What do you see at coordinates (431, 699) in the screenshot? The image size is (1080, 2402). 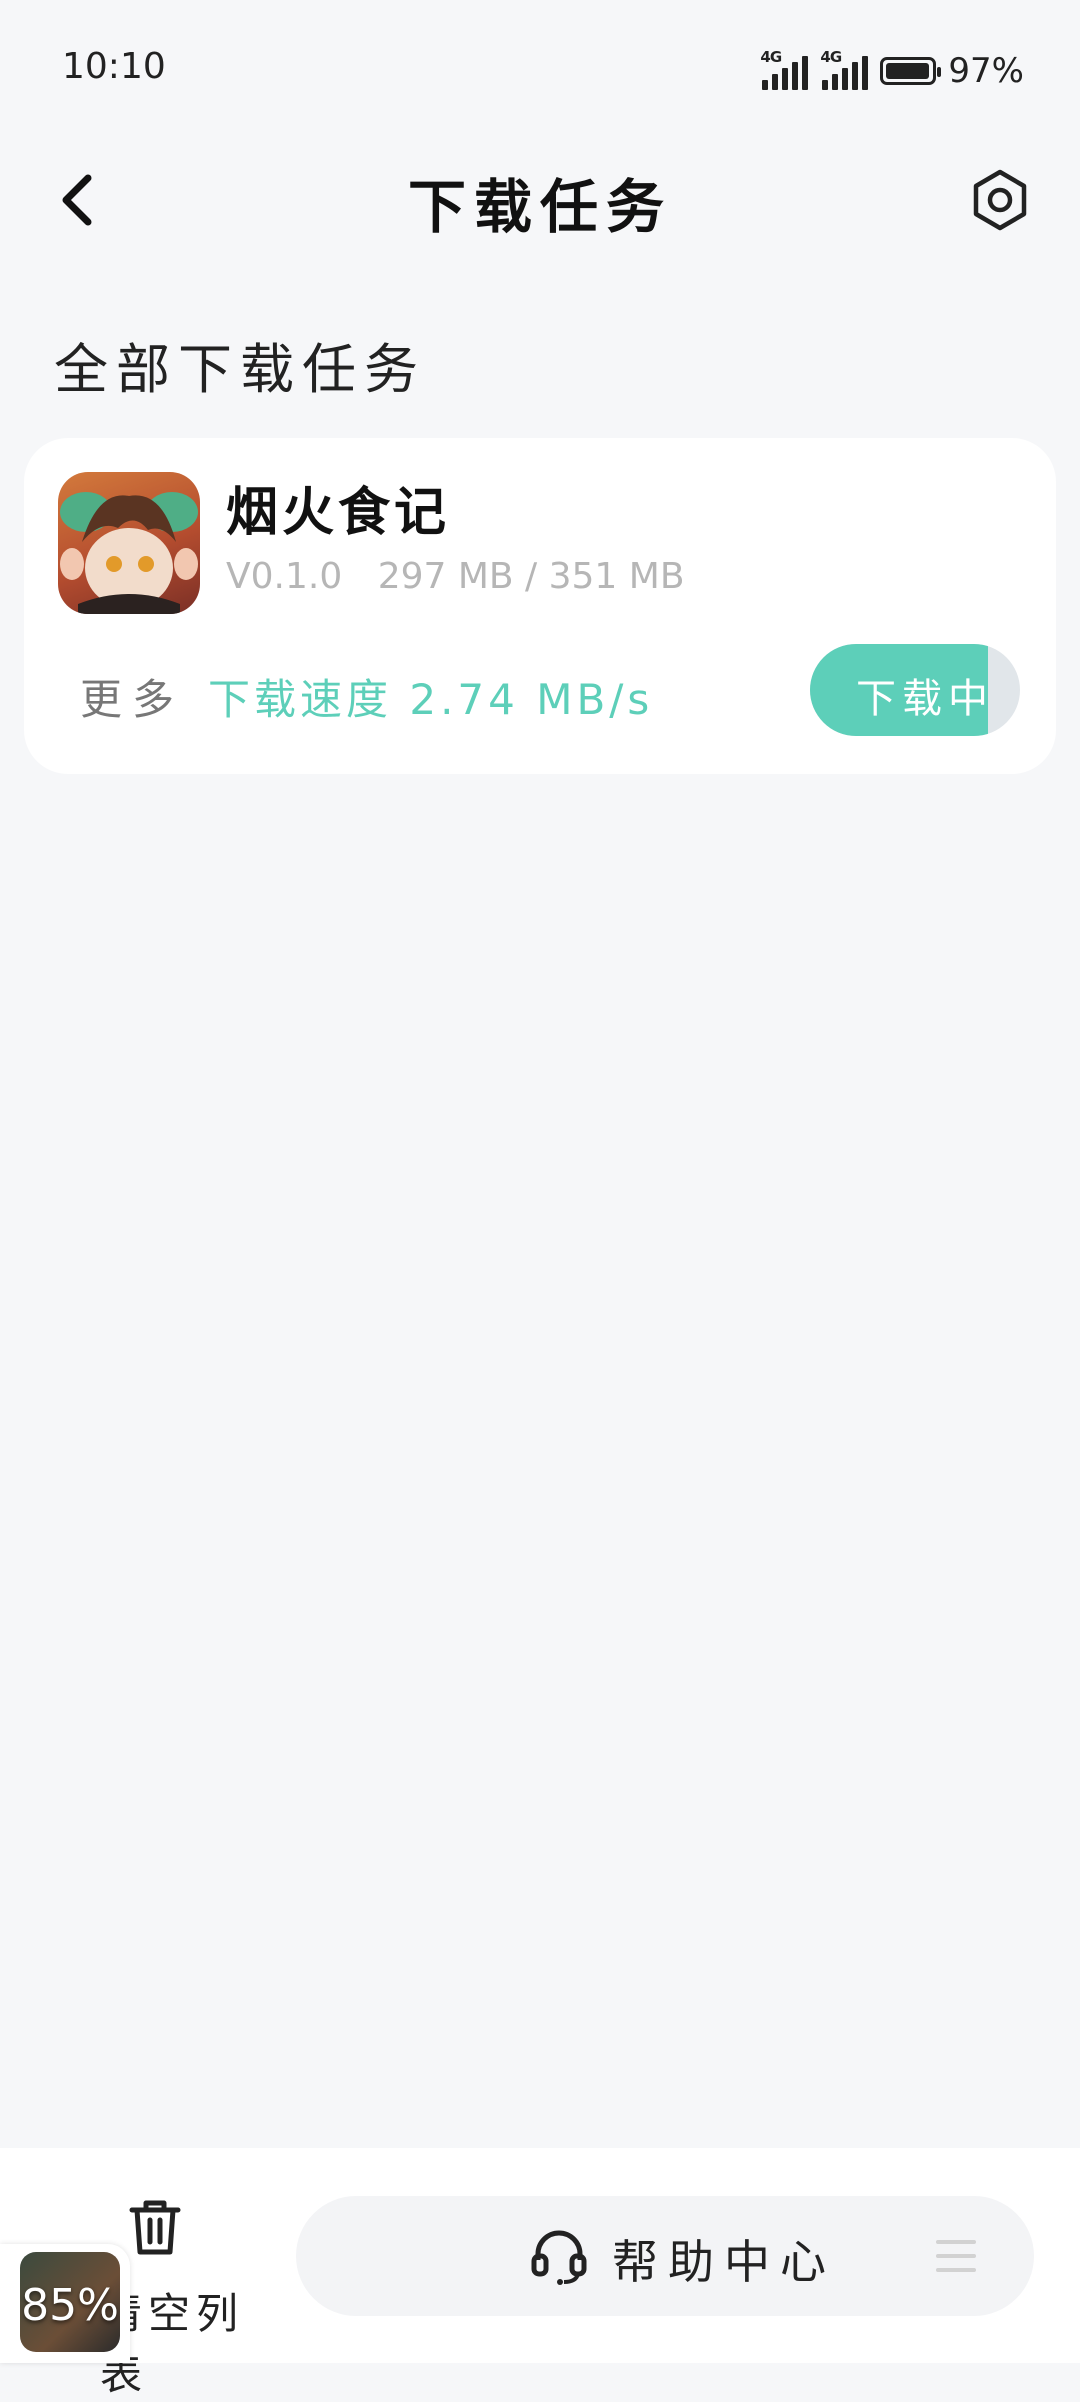 I see `download-speed: 下载速度 2.74 MB/s` at bounding box center [431, 699].